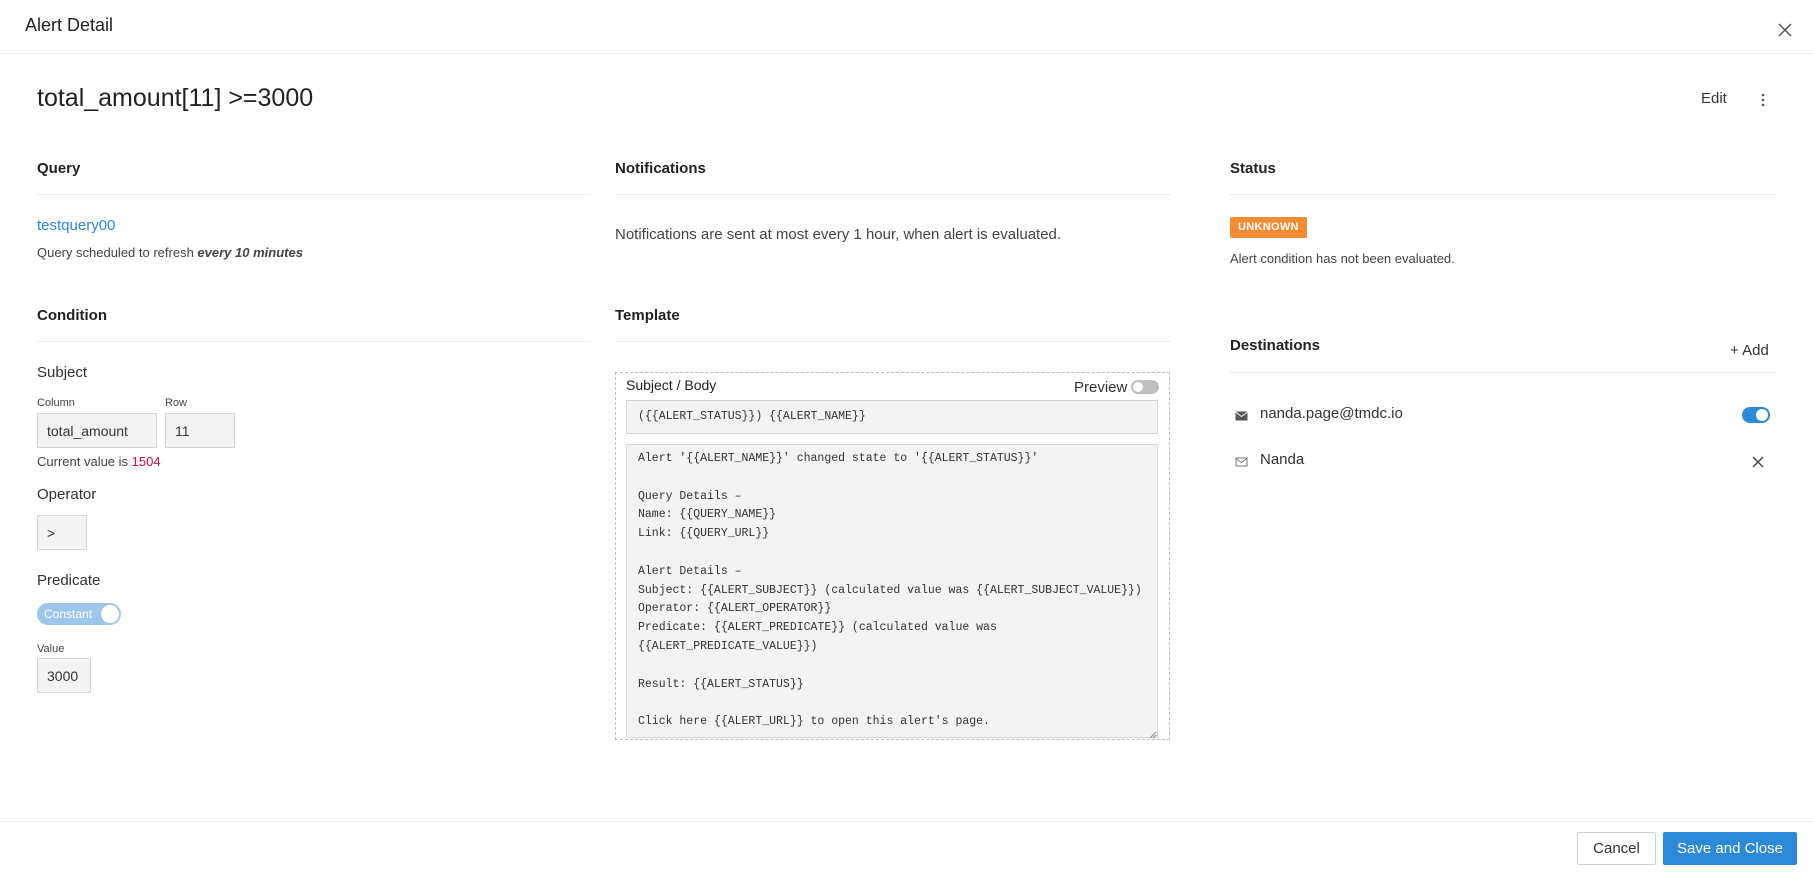 This screenshot has height=874, width=1813. What do you see at coordinates (84, 461) in the screenshot?
I see `current-value-prefix: Current value is` at bounding box center [84, 461].